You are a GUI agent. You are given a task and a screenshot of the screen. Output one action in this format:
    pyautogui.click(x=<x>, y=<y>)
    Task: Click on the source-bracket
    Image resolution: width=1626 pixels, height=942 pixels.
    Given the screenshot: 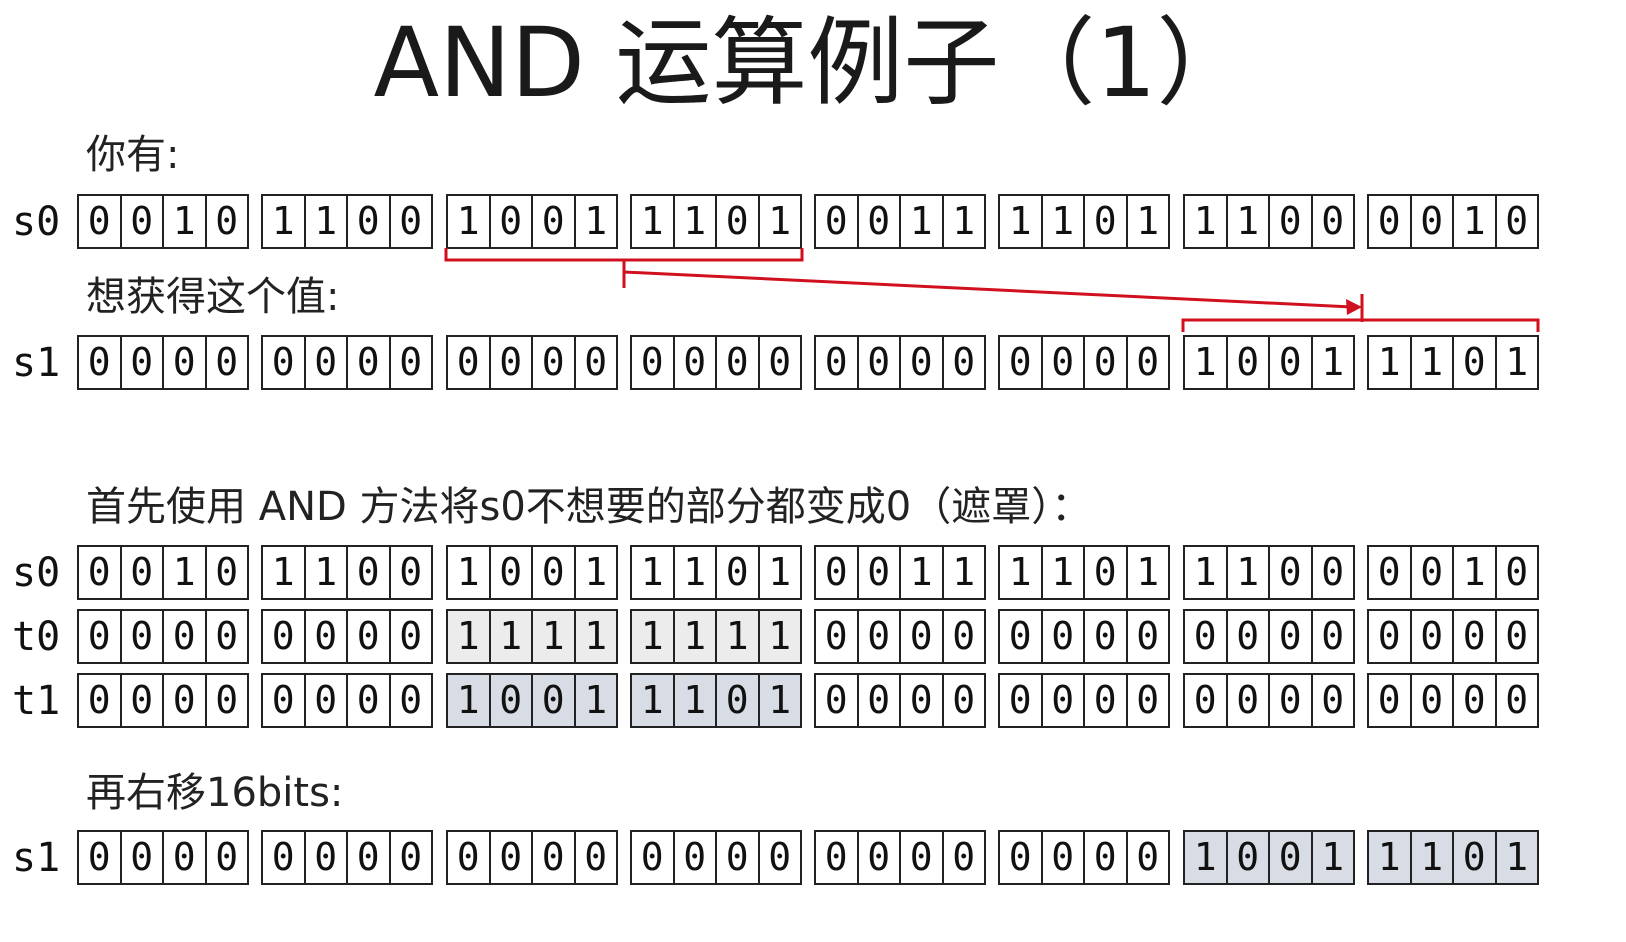 What is the action you would take?
    pyautogui.click(x=624, y=255)
    